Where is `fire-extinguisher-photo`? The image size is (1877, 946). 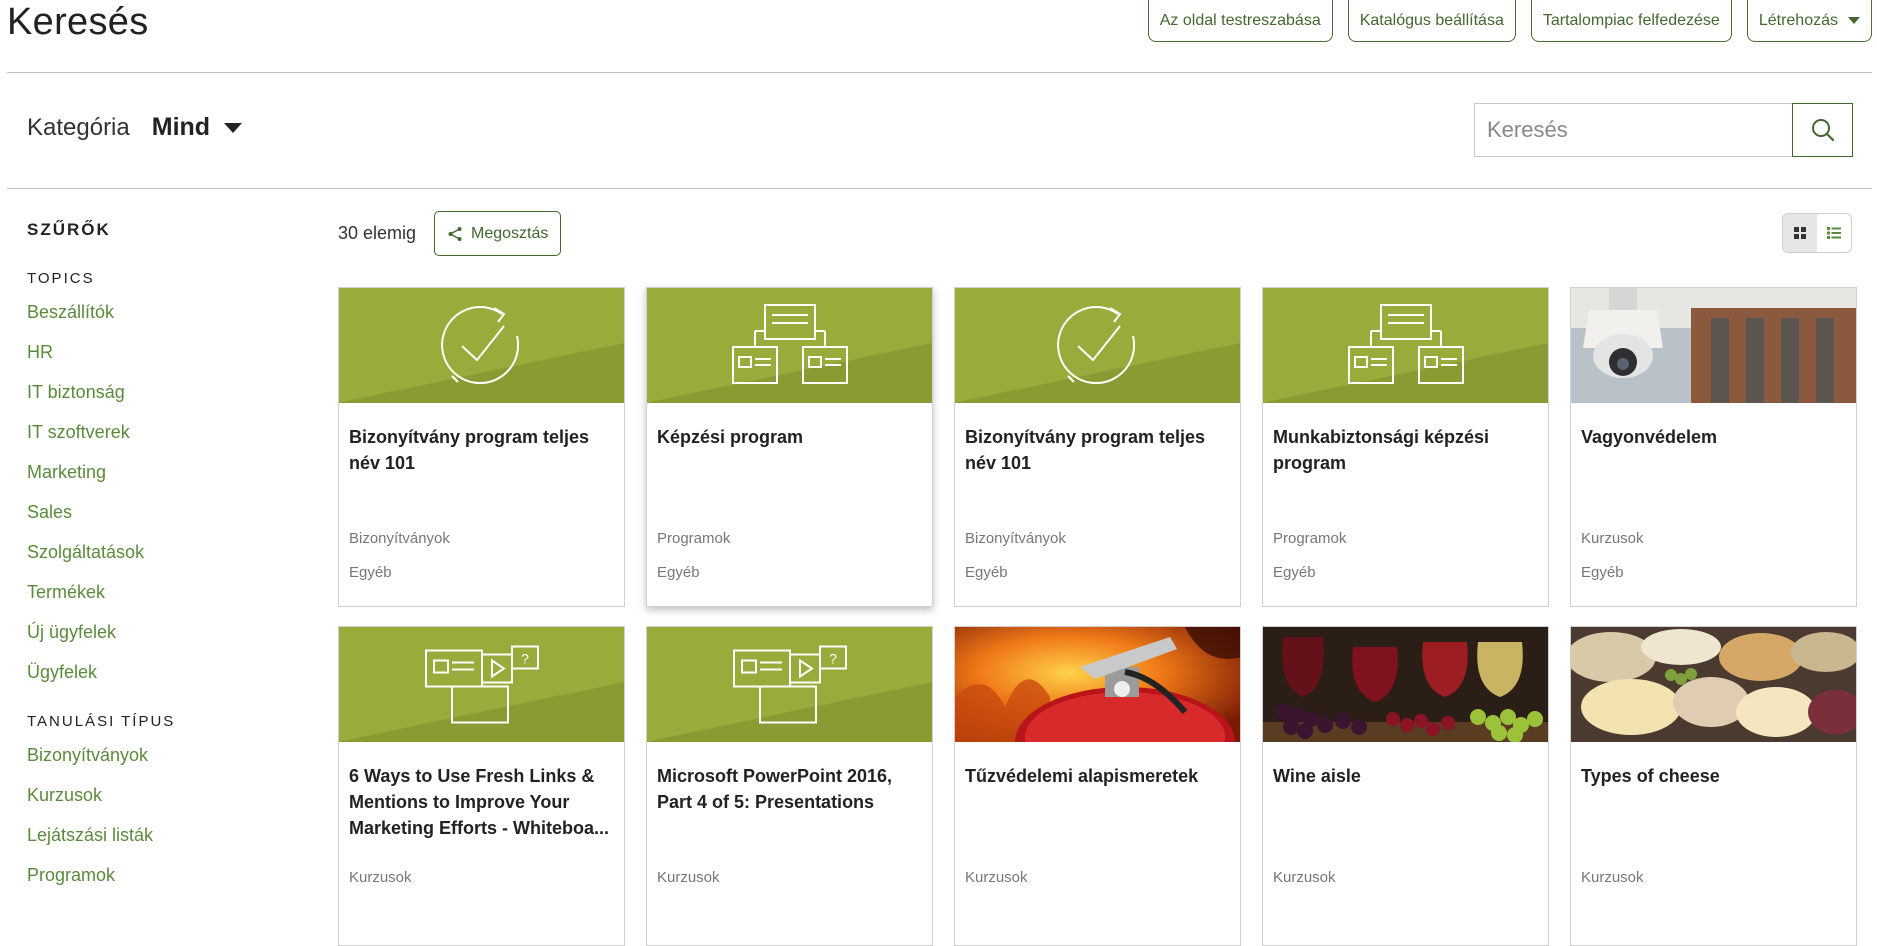 fire-extinguisher-photo is located at coordinates (1097, 684).